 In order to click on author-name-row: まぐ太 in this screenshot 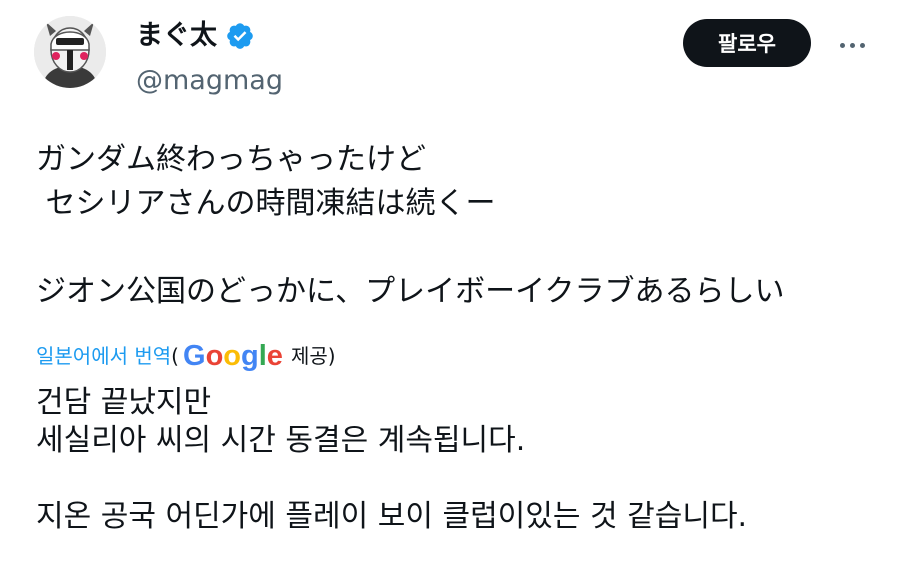, I will do `click(195, 36)`.